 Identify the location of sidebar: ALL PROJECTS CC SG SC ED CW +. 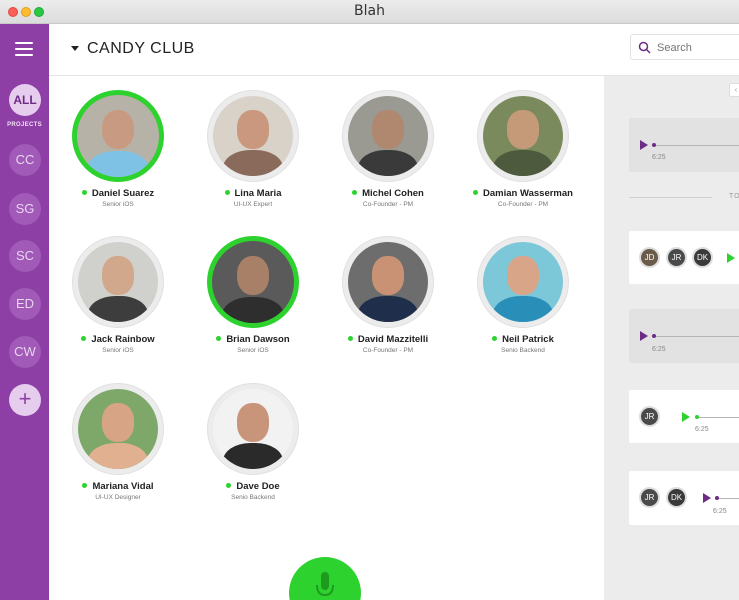
(24, 312).